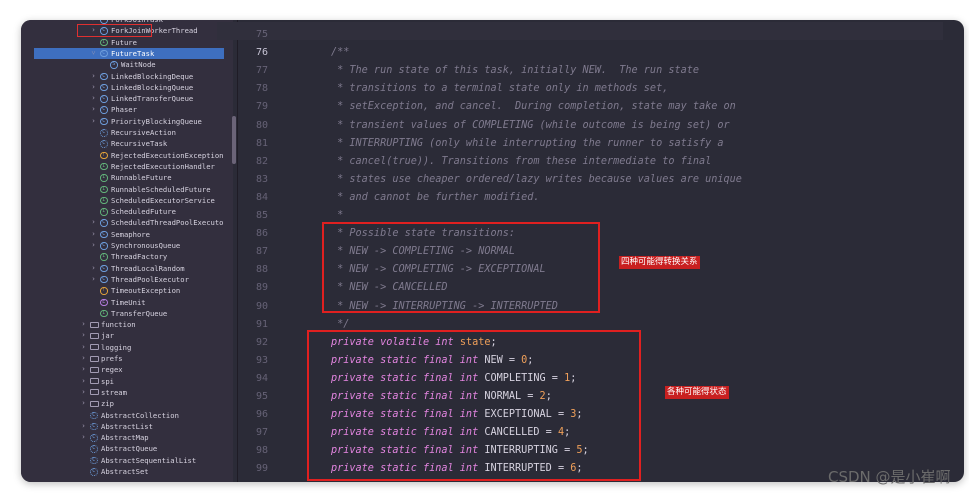  I want to click on tree-item: › logging, so click(127, 347).